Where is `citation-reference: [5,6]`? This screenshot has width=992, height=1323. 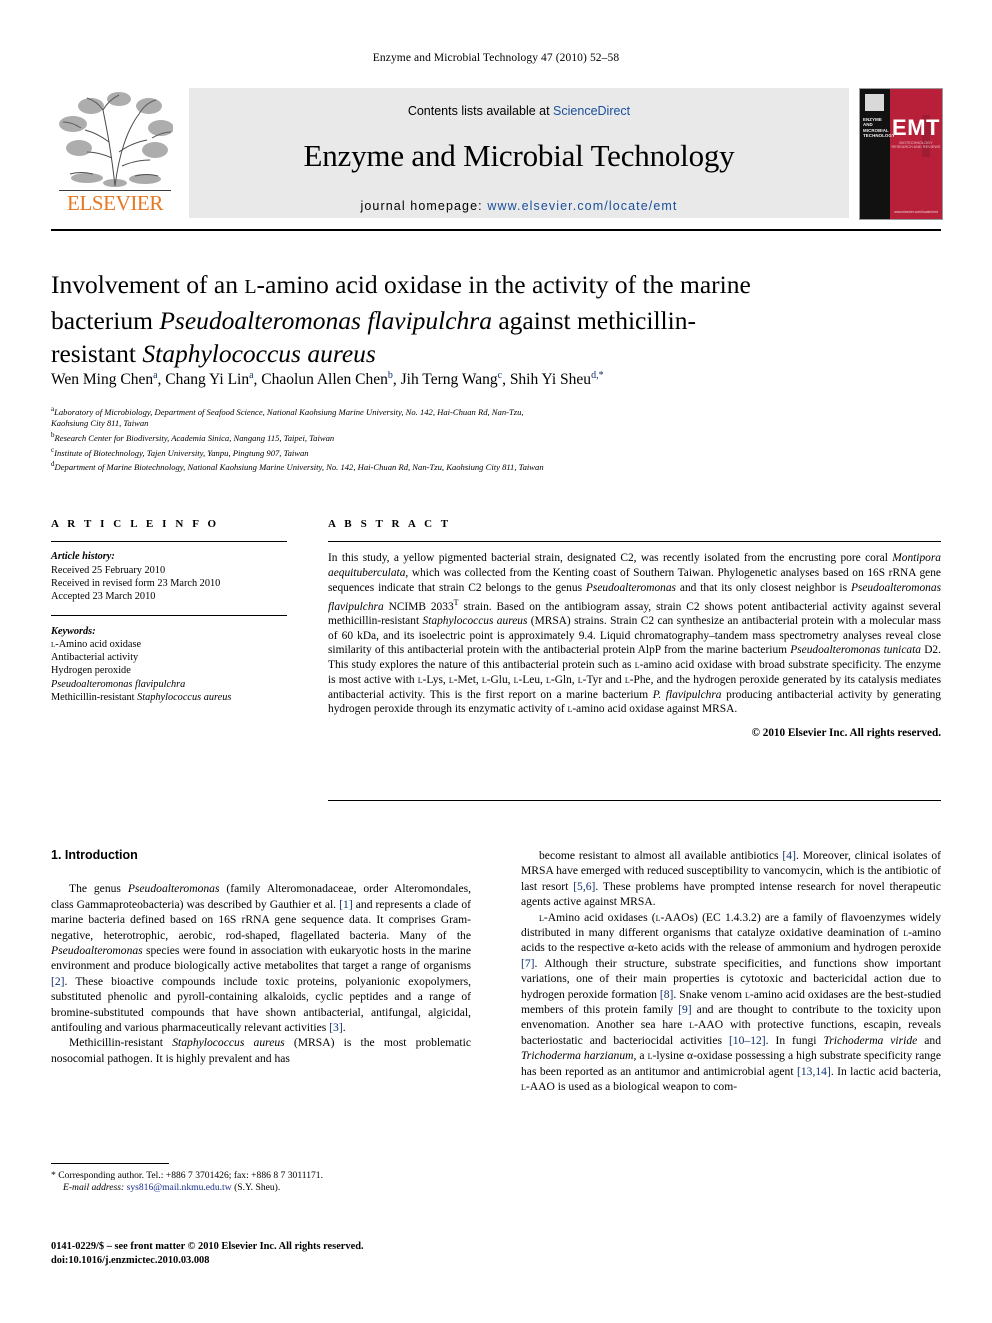
citation-reference: [5,6] is located at coordinates (584, 886).